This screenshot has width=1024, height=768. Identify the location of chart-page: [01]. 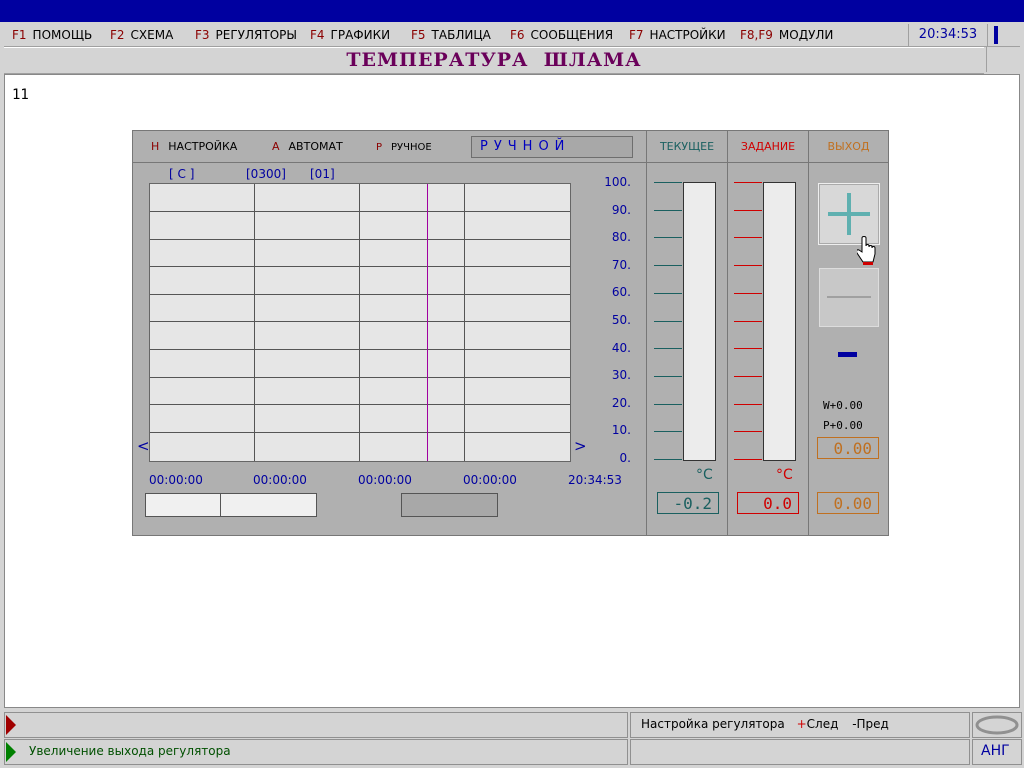
(322, 174).